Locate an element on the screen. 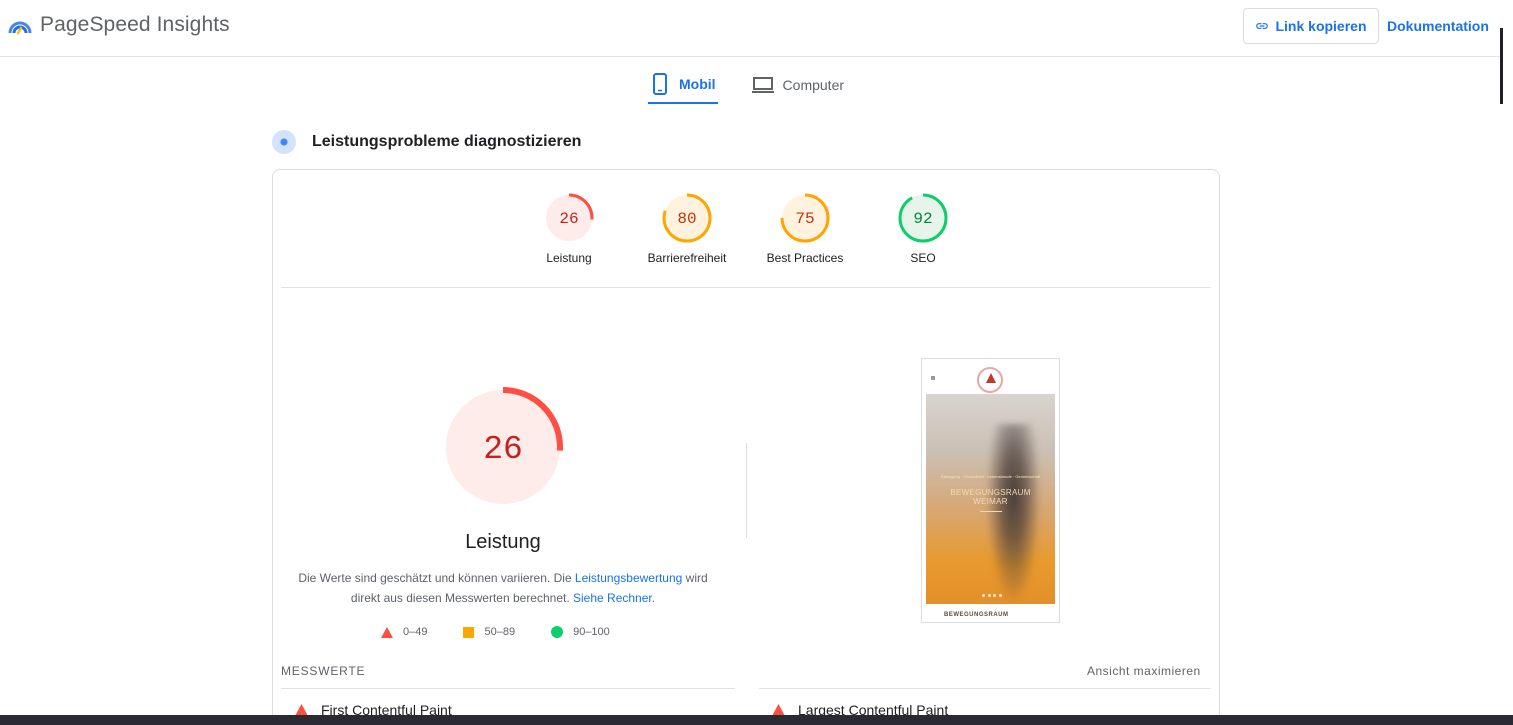 The height and width of the screenshot is (725, 1513). tab-desktop: Computer is located at coordinates (798, 85).